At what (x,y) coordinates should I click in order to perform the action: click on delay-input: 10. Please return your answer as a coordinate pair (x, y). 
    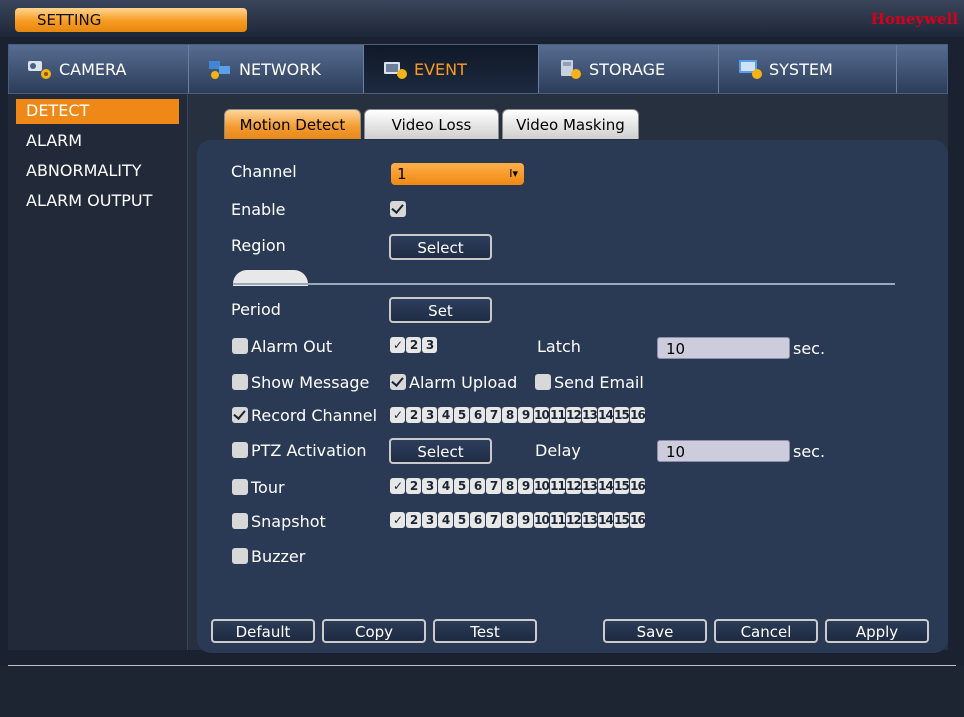
    Looking at the image, I should click on (723, 451).